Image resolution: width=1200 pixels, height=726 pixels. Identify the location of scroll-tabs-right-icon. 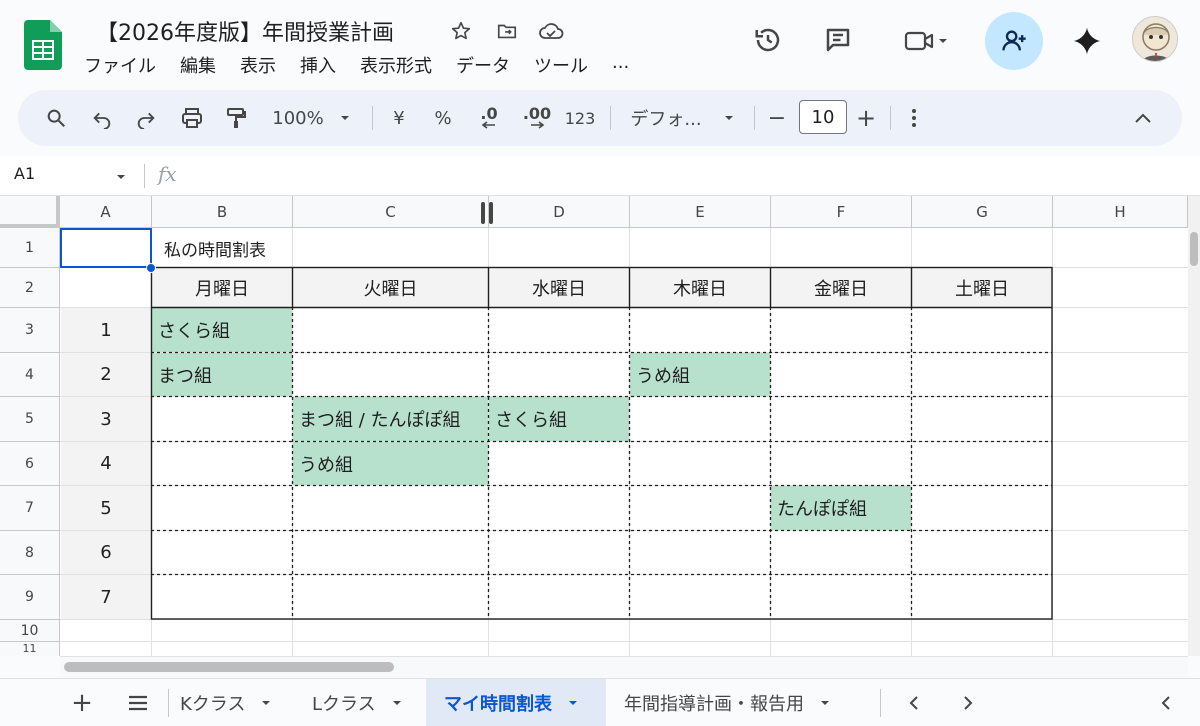
(968, 702).